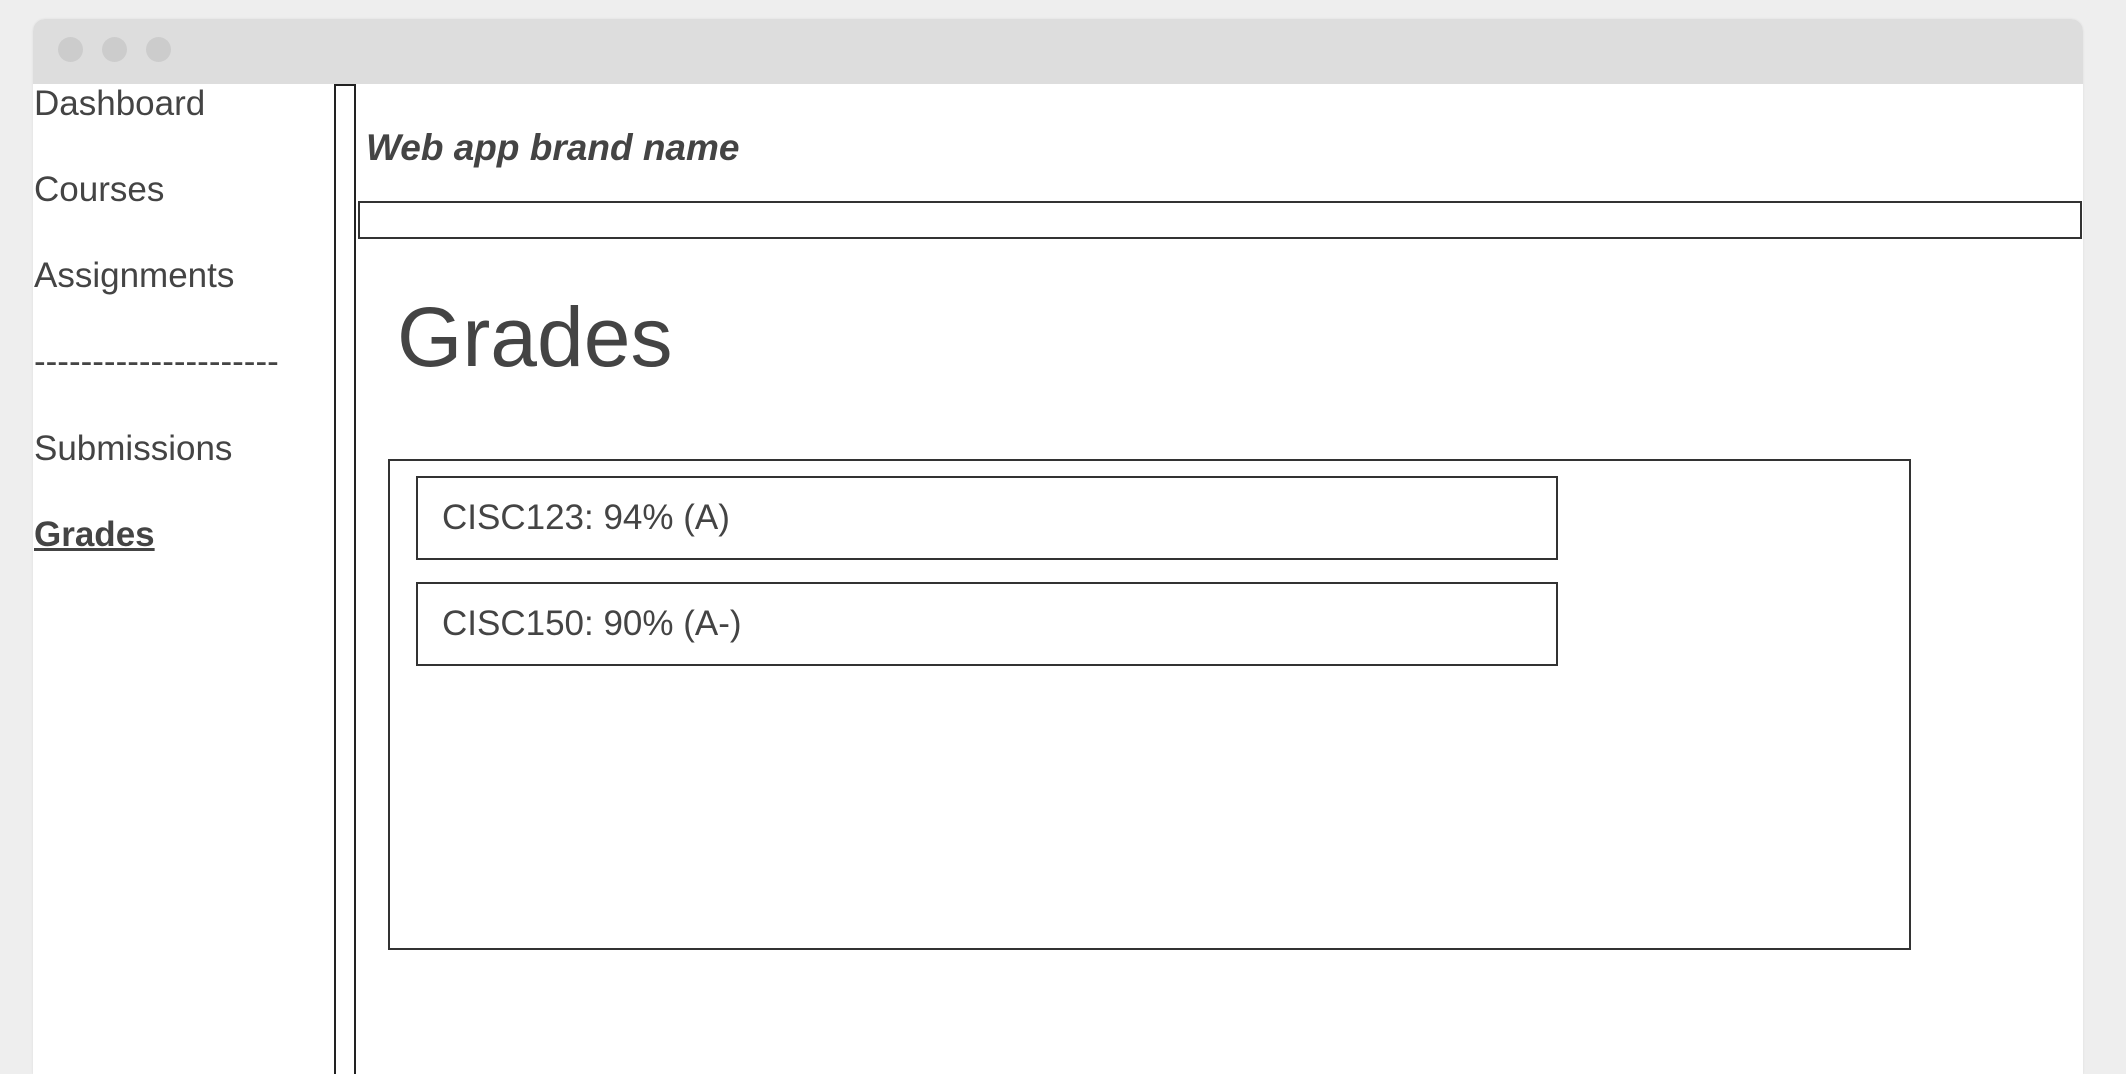 The width and height of the screenshot is (2126, 1074). What do you see at coordinates (586, 517) in the screenshot?
I see `grade-card-text: CISC123: 94% (A)` at bounding box center [586, 517].